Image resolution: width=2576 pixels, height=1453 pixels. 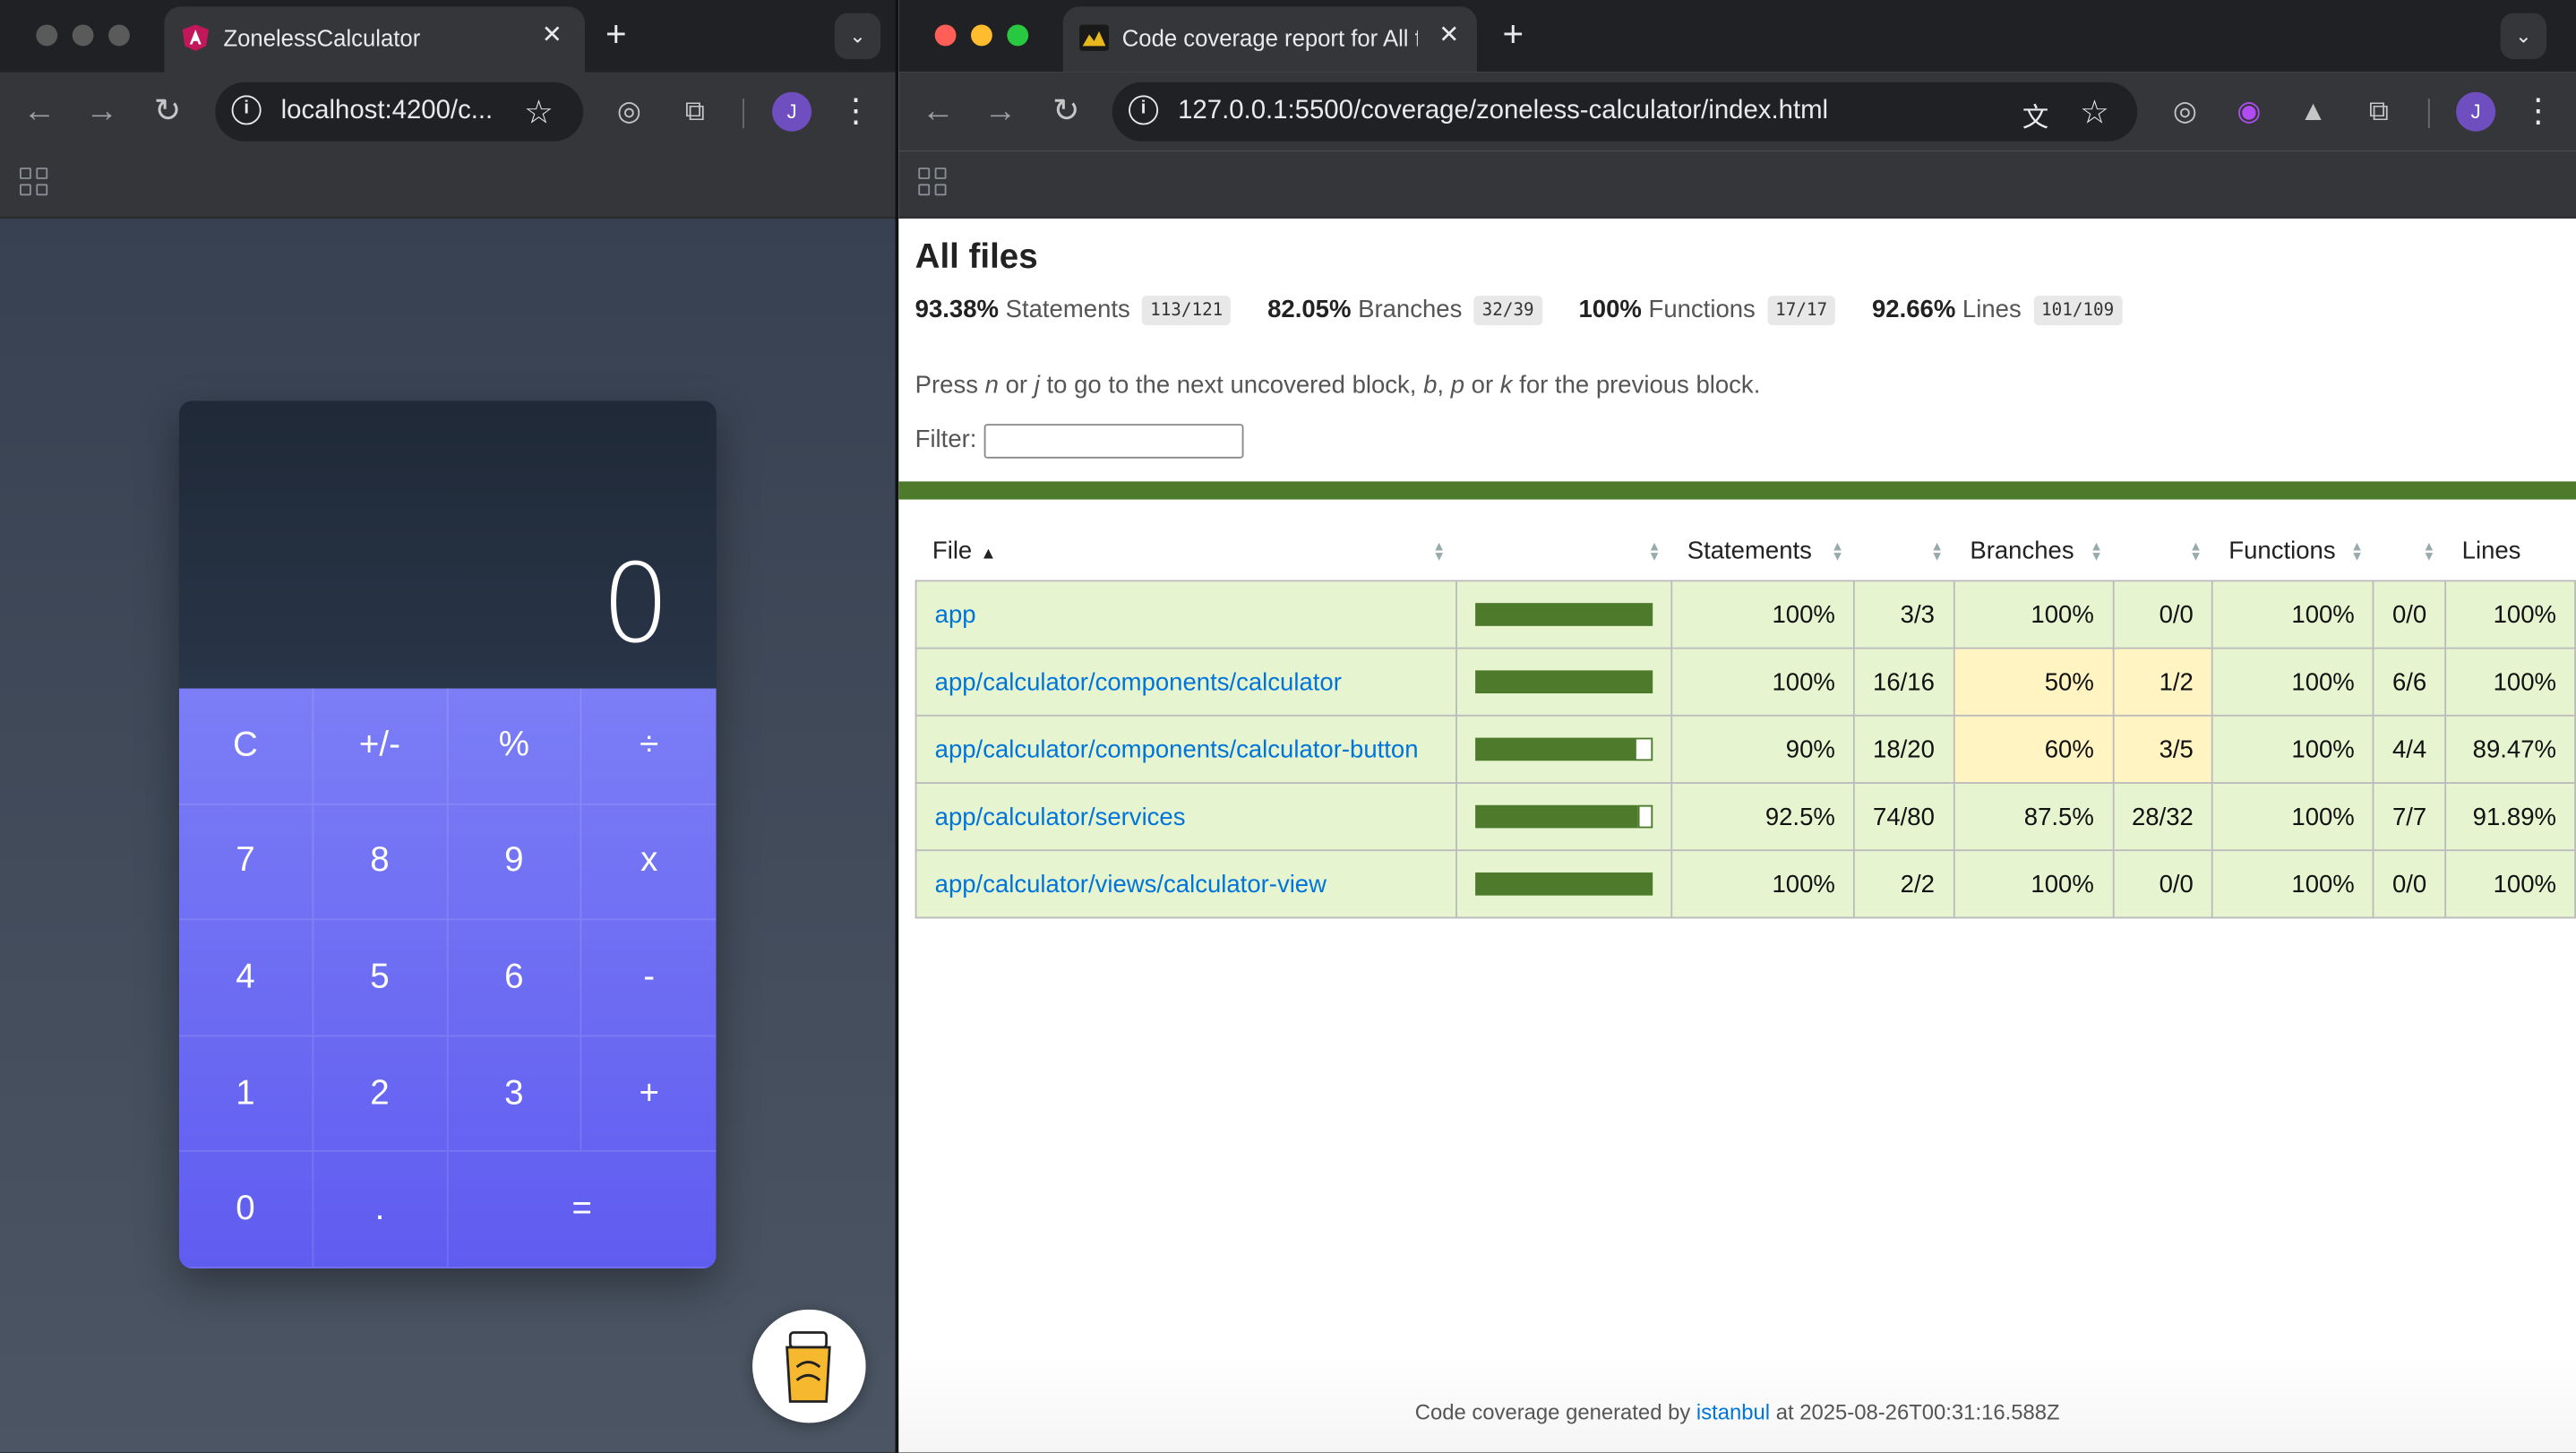 I want to click on file-link: app/calculator/views/calculator-view, so click(x=1131, y=884).